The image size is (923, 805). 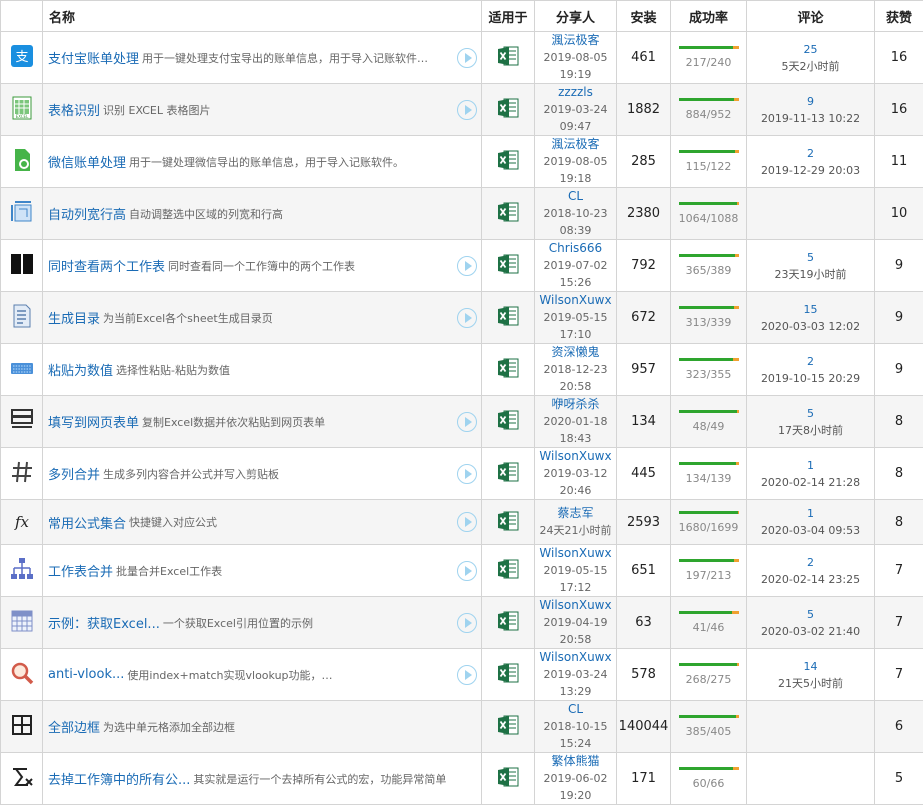 I want to click on sharer-link: 蔡志军, so click(x=575, y=513).